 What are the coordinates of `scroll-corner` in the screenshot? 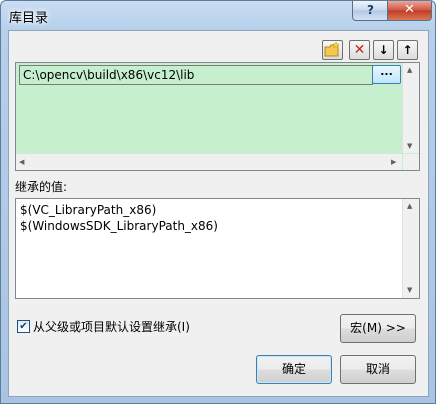 It's located at (411, 162).